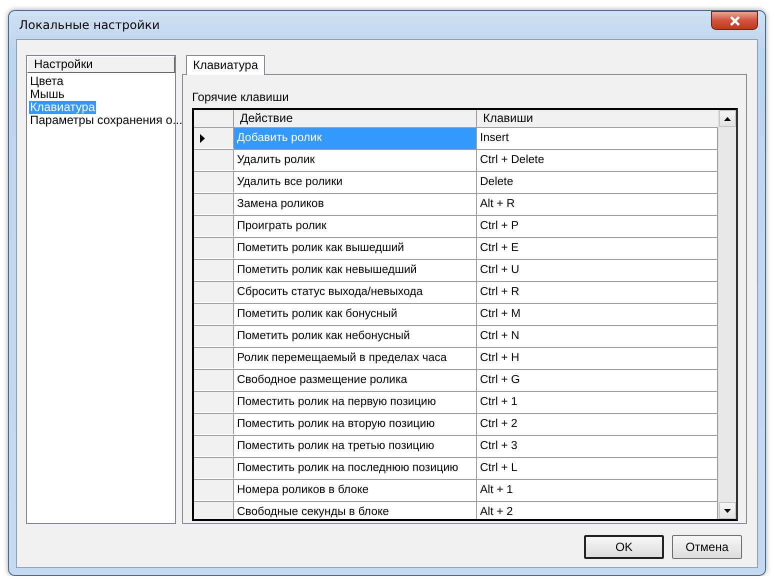 The height and width of the screenshot is (586, 776). I want to click on close-button, so click(734, 20).